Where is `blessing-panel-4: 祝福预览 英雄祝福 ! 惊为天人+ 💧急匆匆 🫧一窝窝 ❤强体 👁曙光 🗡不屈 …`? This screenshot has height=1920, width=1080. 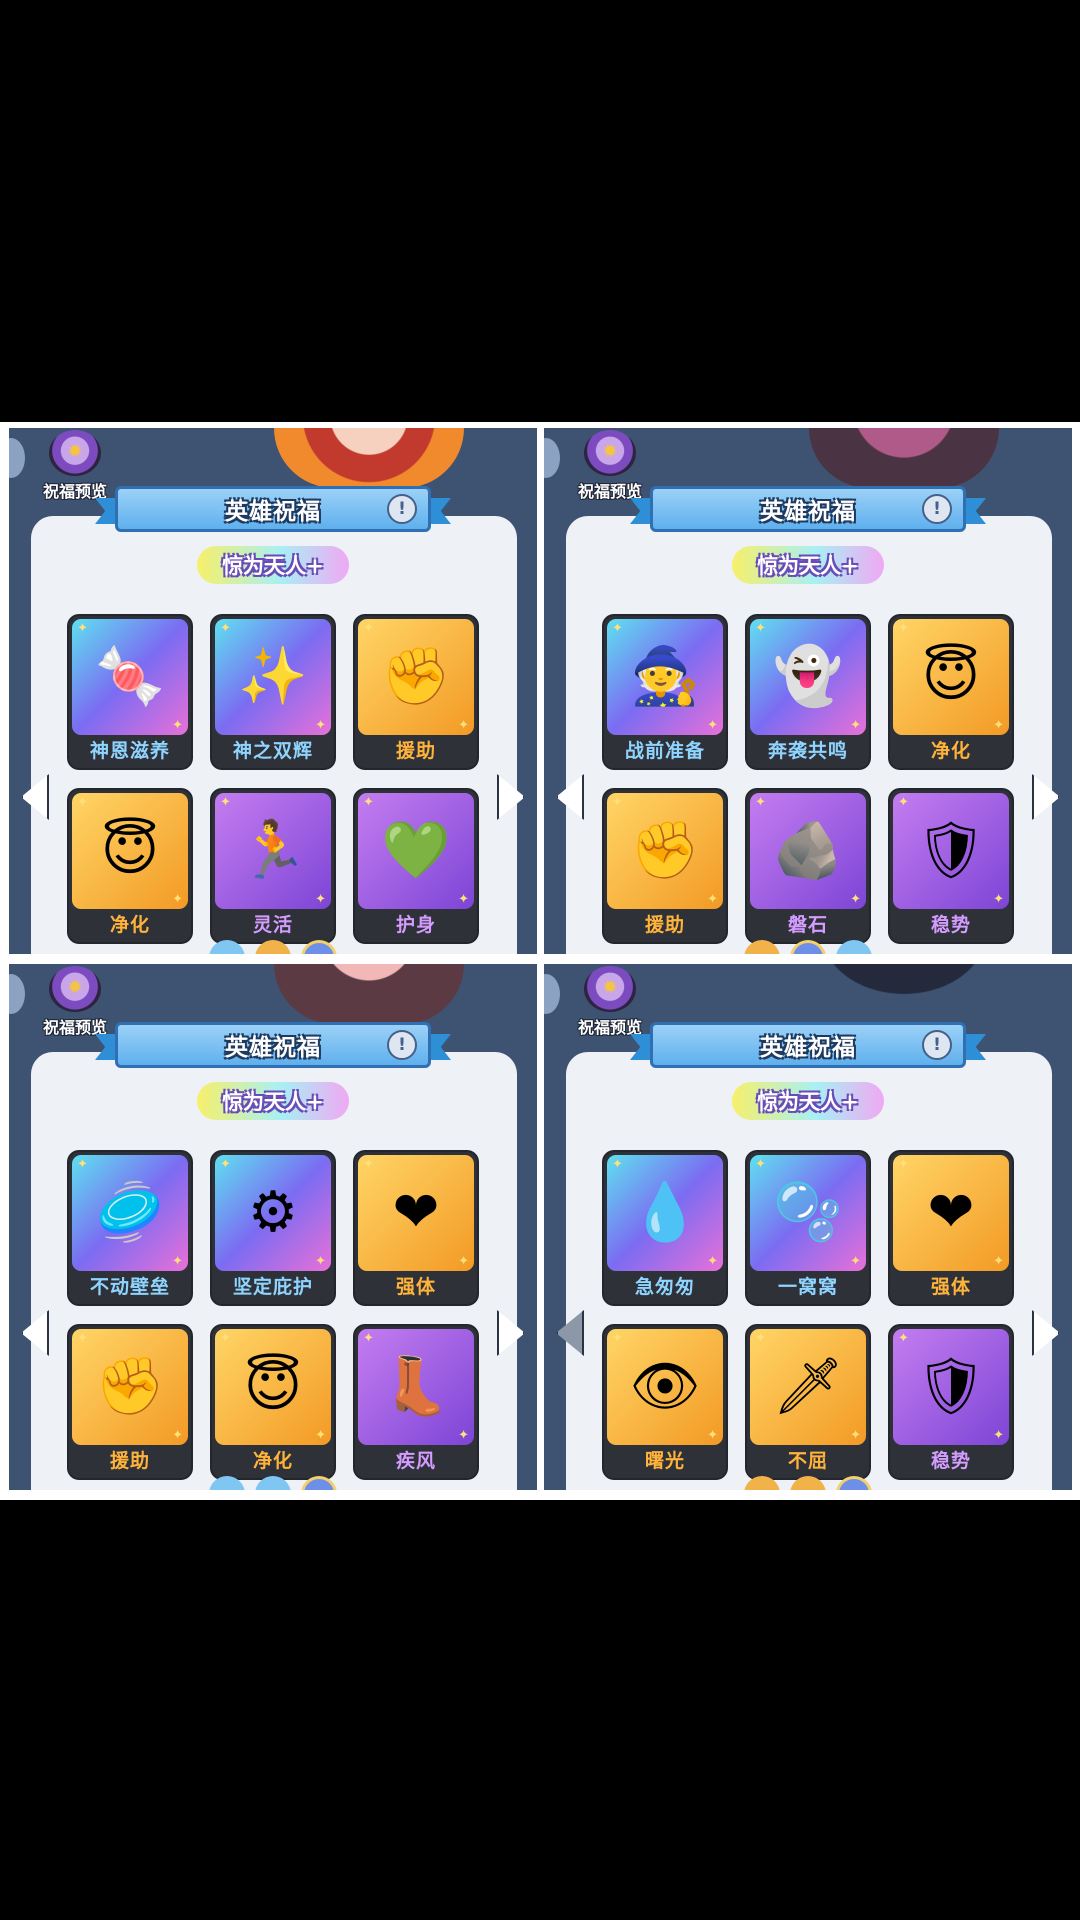 blessing-panel-4: 祝福预览 英雄祝福 ! 惊为天人+ 💧急匆匆 🫧一窝窝 ❤强体 👁曙光 🗡不屈 … is located at coordinates (808, 1227).